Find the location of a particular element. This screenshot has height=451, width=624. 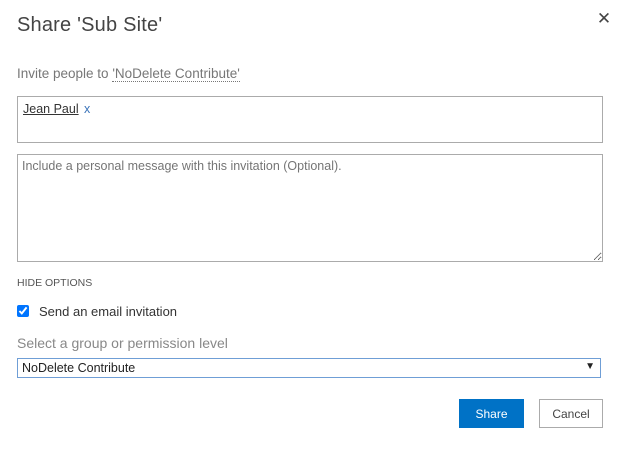

hide-options-link: HIDE OPTIONS is located at coordinates (54, 283).